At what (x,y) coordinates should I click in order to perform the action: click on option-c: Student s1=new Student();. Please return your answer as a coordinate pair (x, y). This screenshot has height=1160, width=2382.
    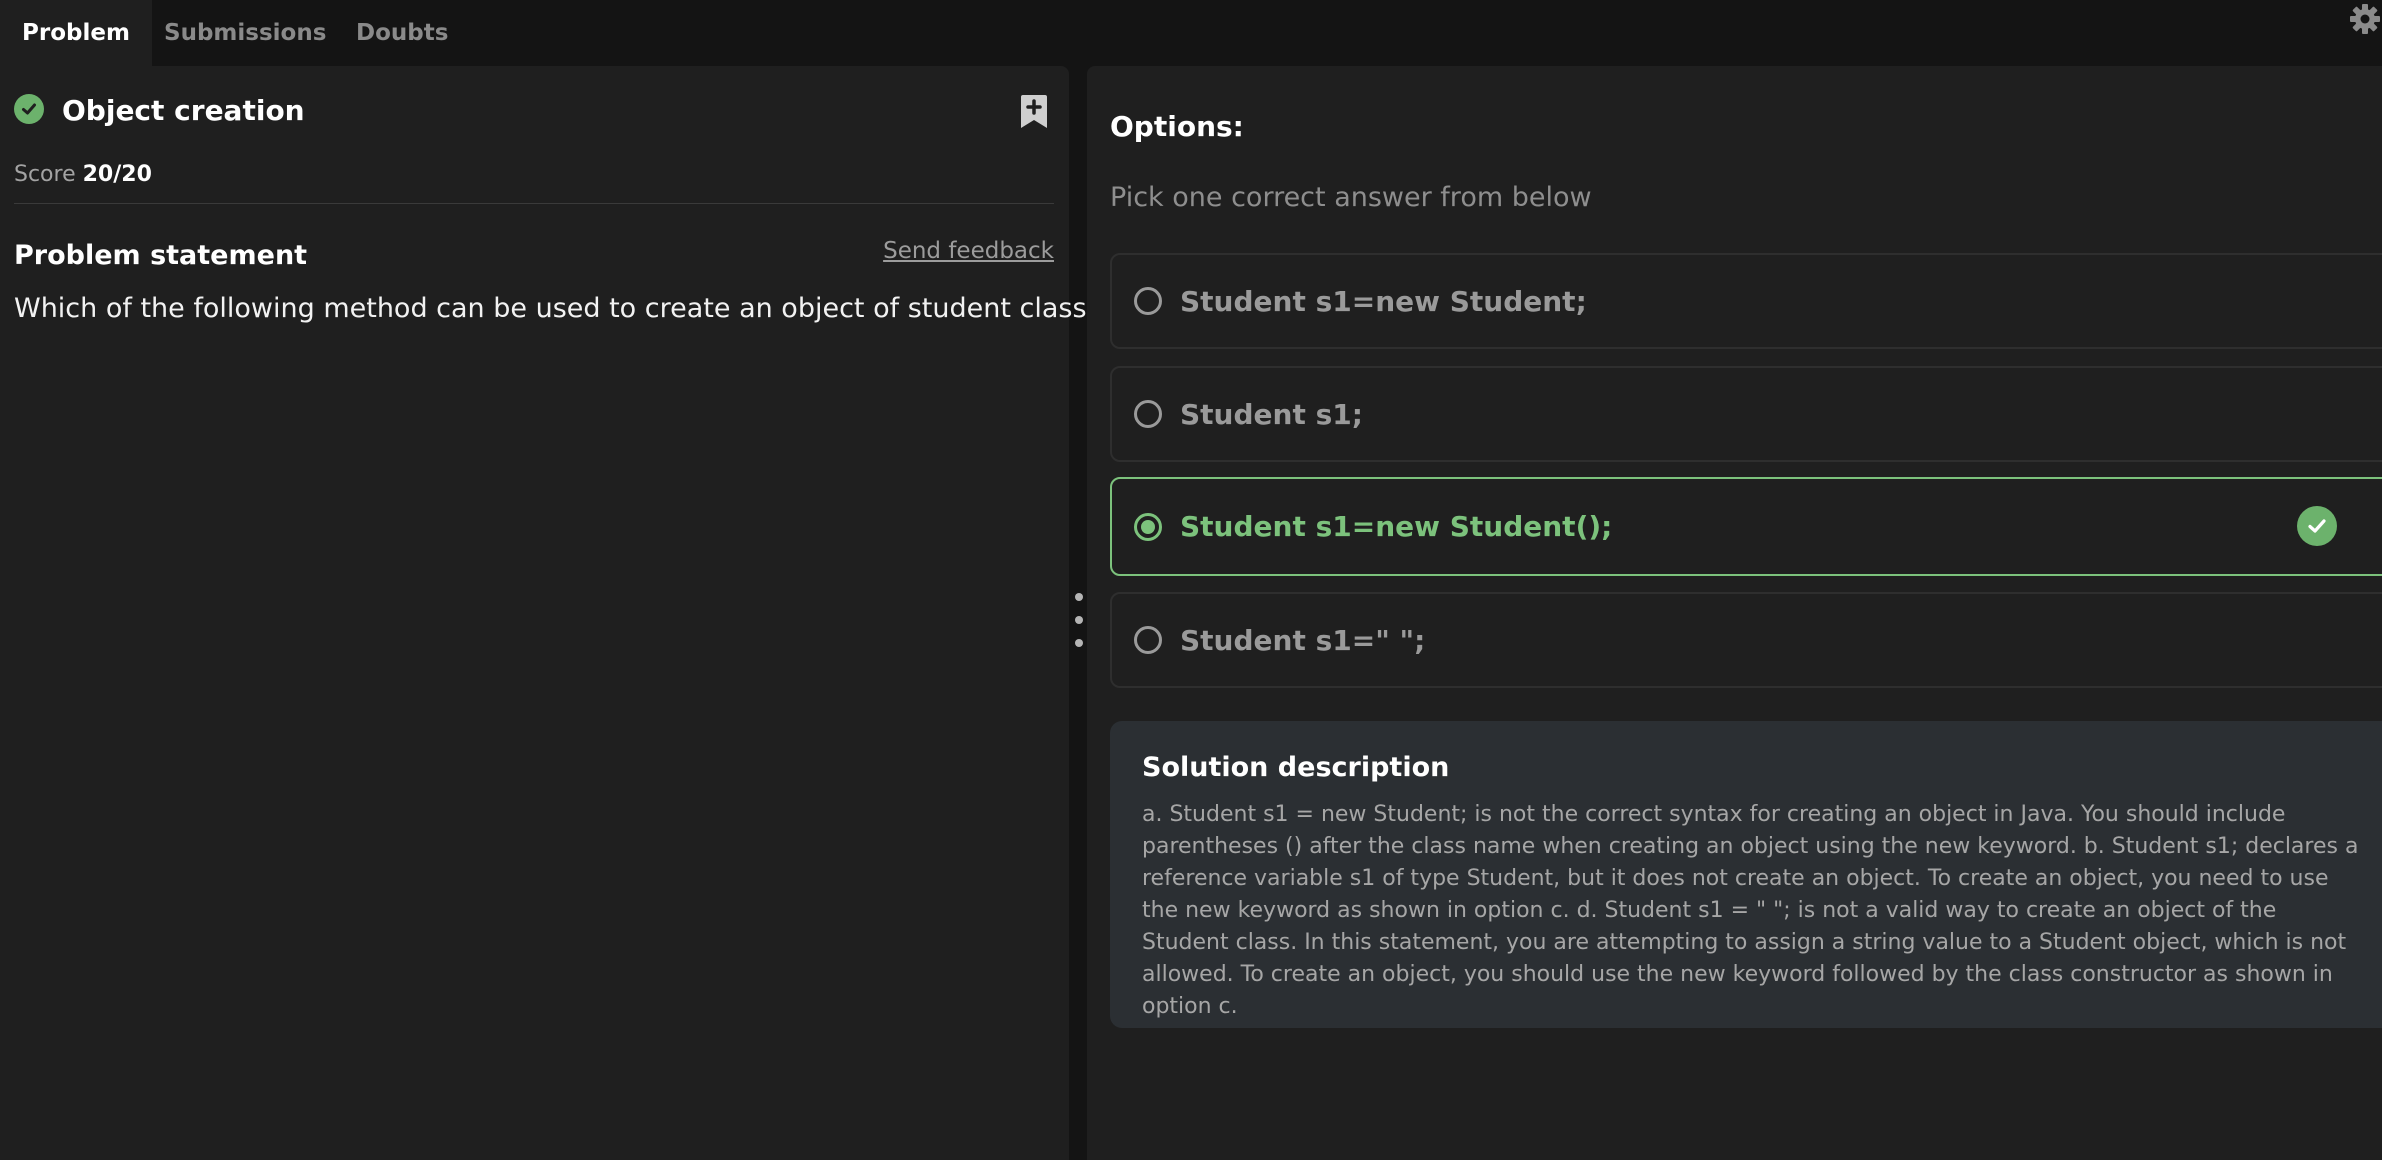
    Looking at the image, I should click on (1746, 526).